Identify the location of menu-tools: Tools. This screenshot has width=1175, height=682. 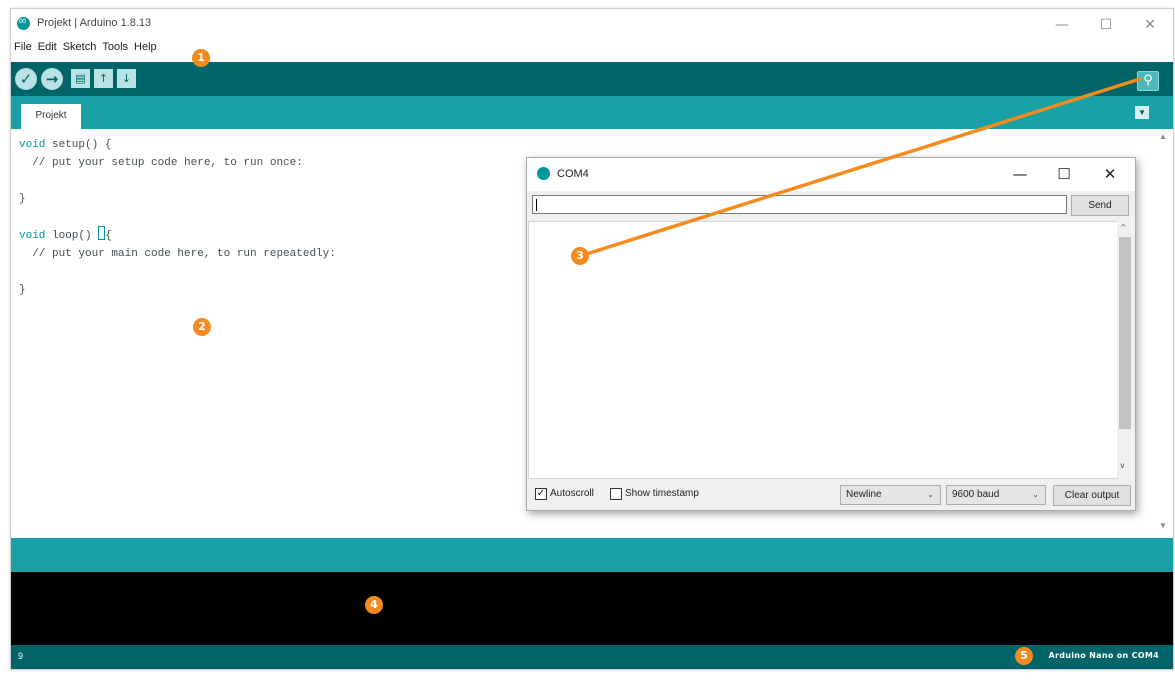
(115, 47).